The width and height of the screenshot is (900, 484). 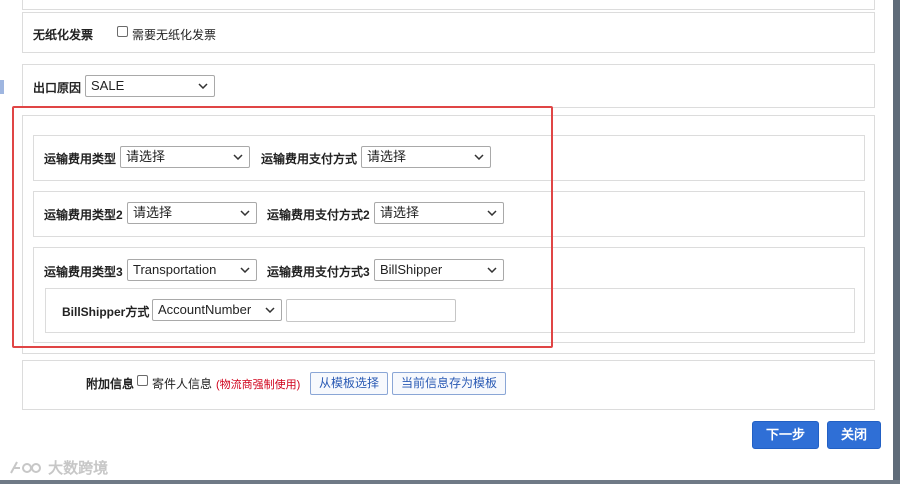 I want to click on export-reason-label: 出口原因, so click(x=57, y=88).